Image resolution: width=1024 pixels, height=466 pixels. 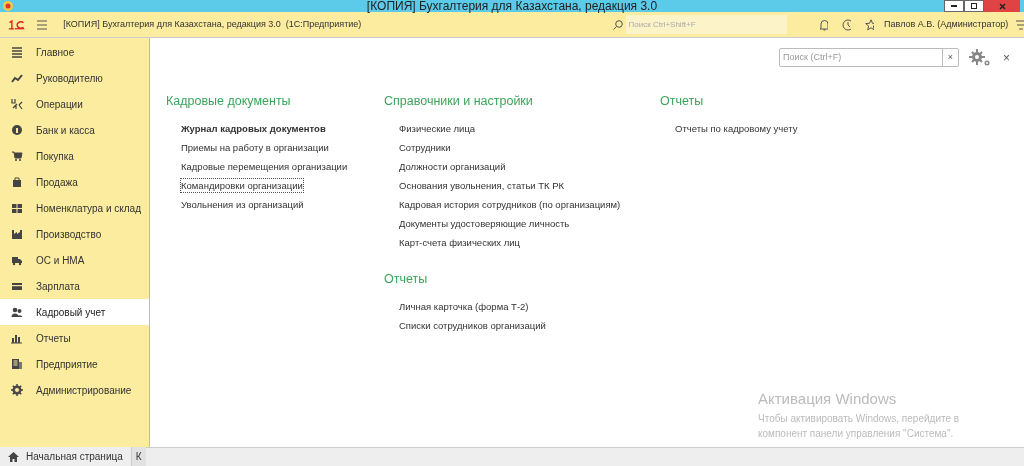 I want to click on nav-link: Физические лица, so click(x=437, y=128).